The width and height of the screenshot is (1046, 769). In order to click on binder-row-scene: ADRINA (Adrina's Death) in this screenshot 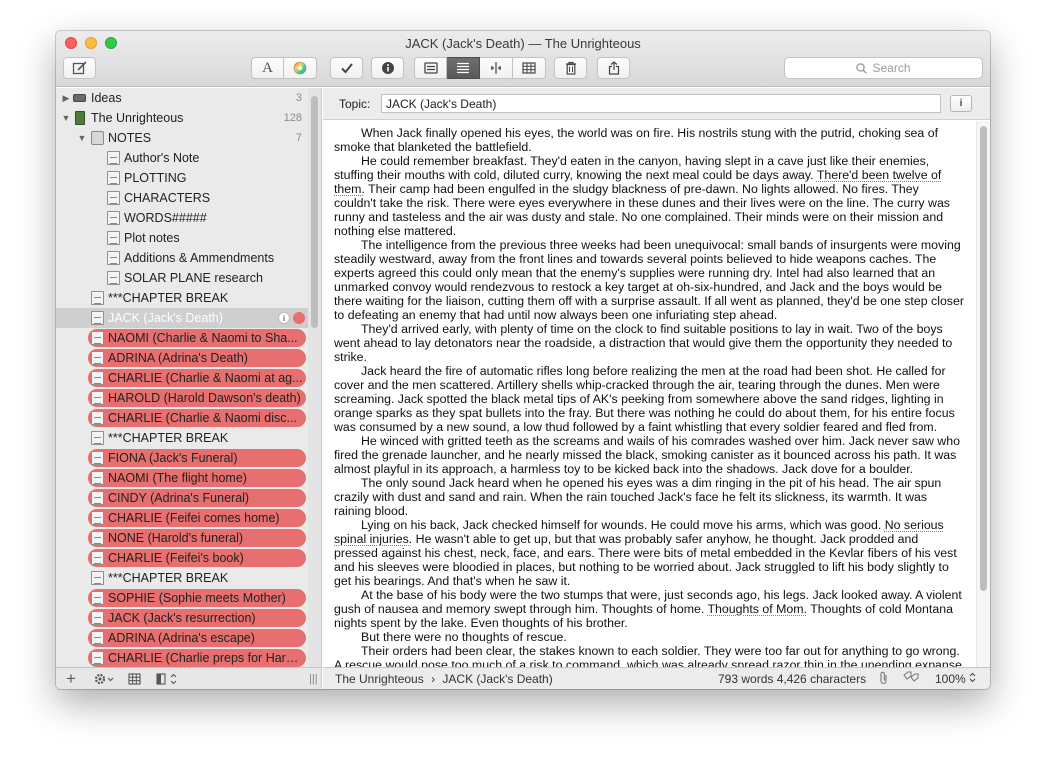, I will do `click(182, 358)`.